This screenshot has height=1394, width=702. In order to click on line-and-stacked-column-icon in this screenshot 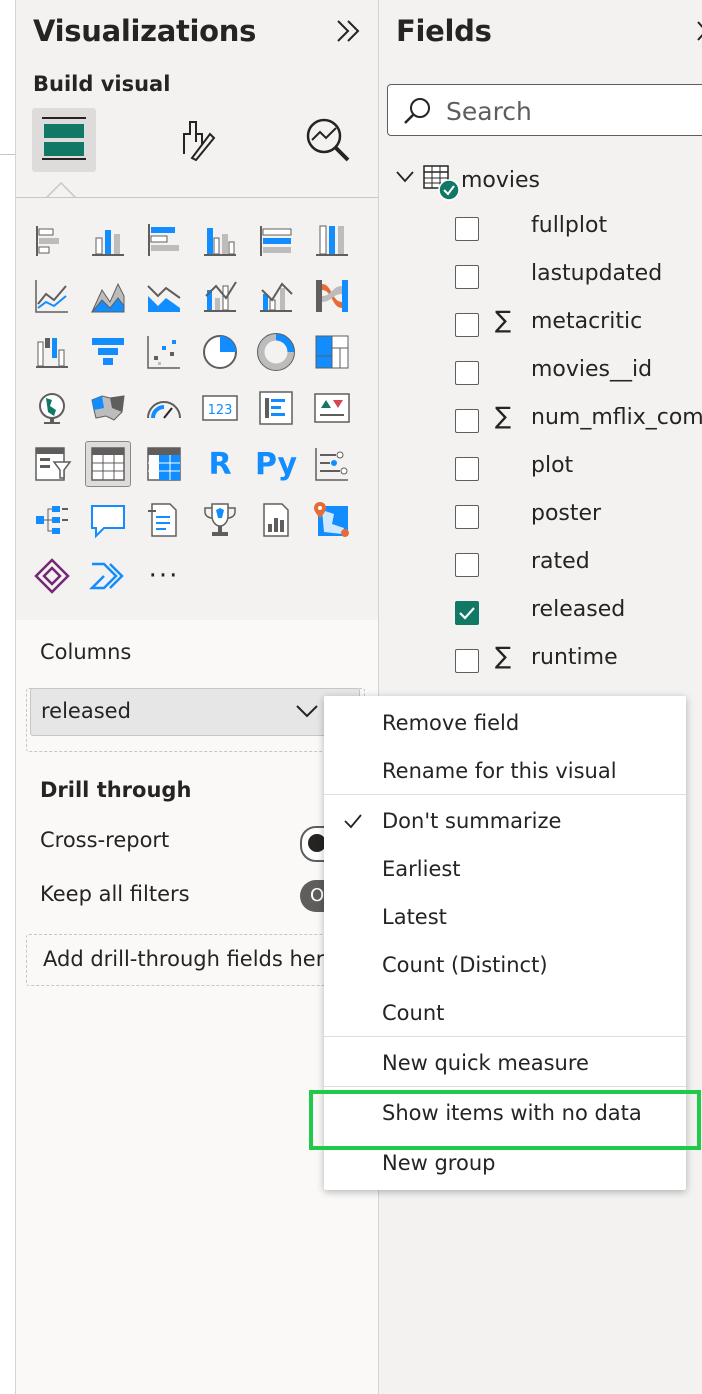, I will do `click(220, 296)`.